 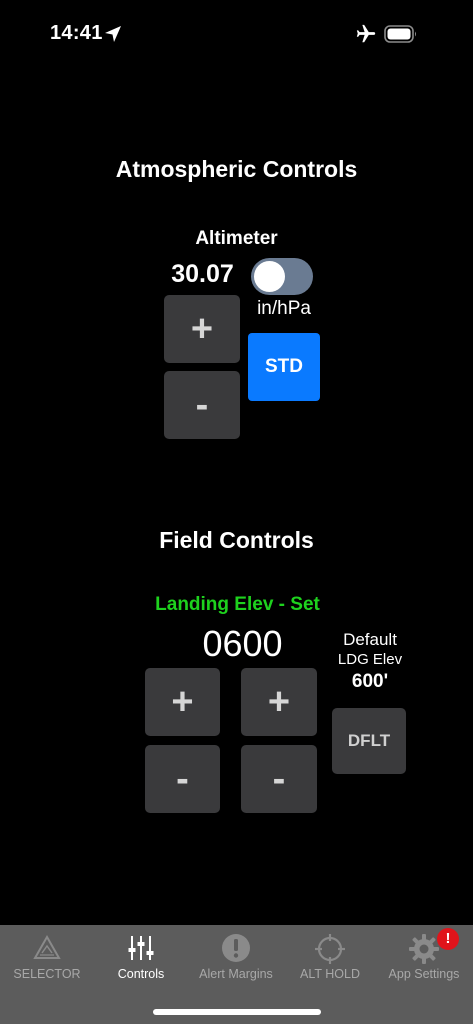 I want to click on settings-alert-badge: !, so click(x=448, y=939).